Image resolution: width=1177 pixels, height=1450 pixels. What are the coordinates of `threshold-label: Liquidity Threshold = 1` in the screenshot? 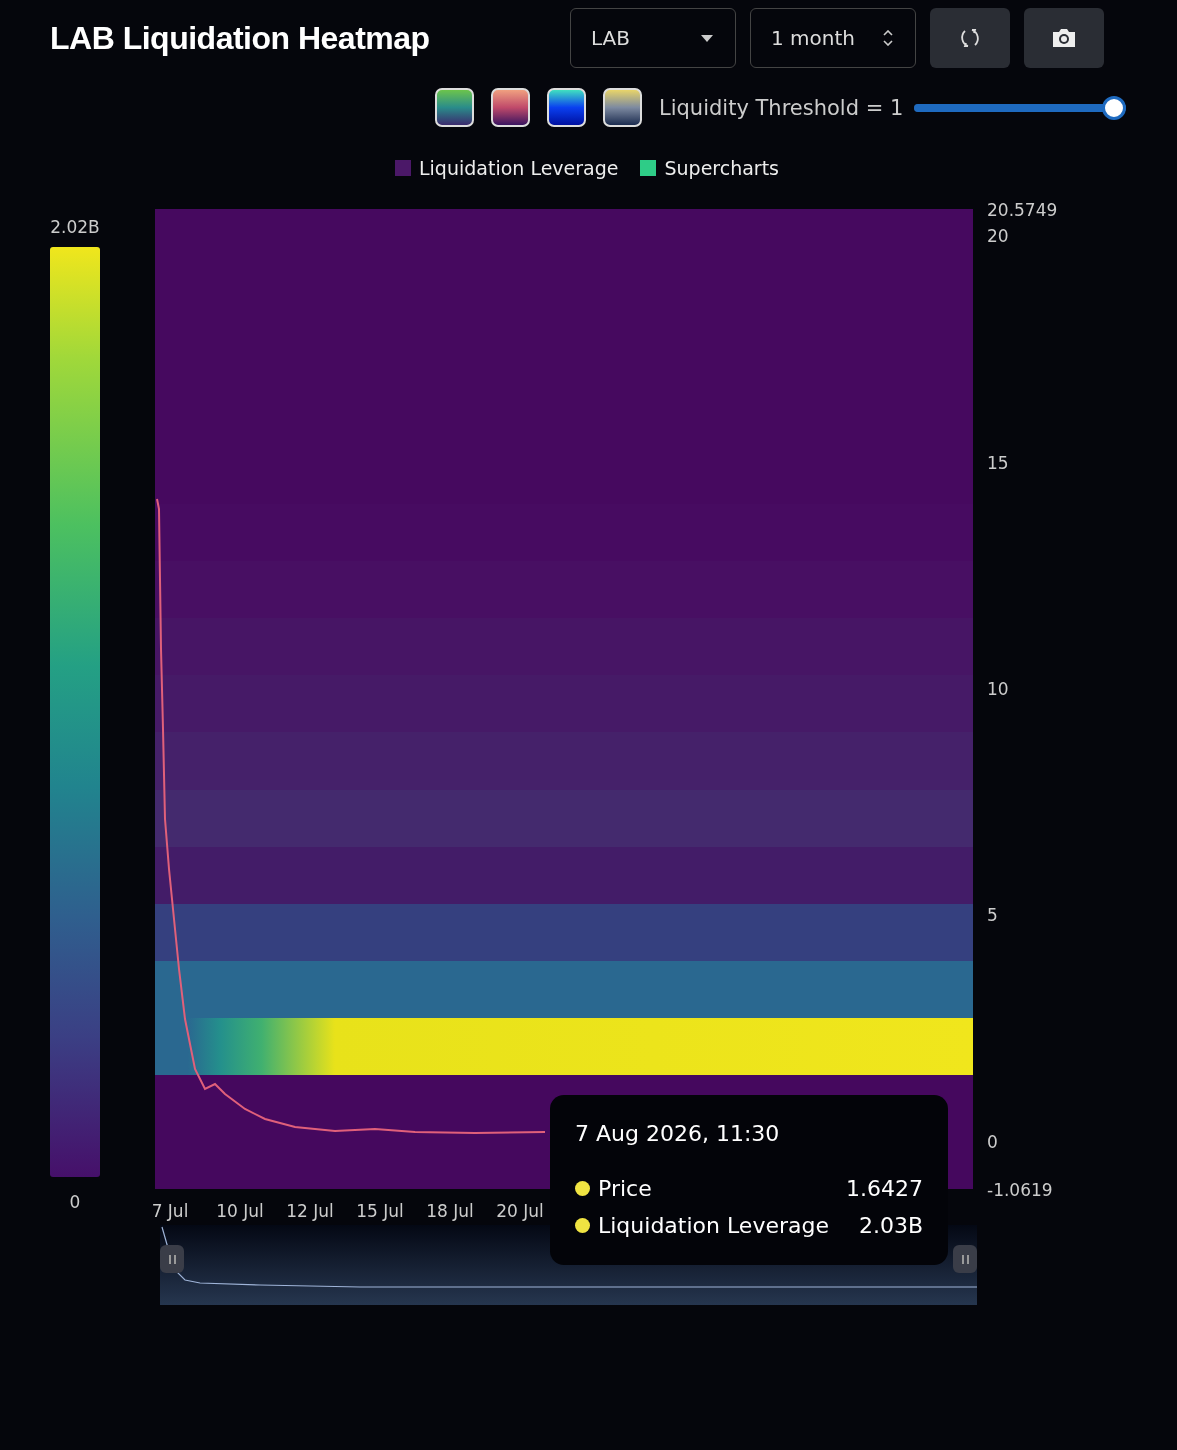 It's located at (781, 107).